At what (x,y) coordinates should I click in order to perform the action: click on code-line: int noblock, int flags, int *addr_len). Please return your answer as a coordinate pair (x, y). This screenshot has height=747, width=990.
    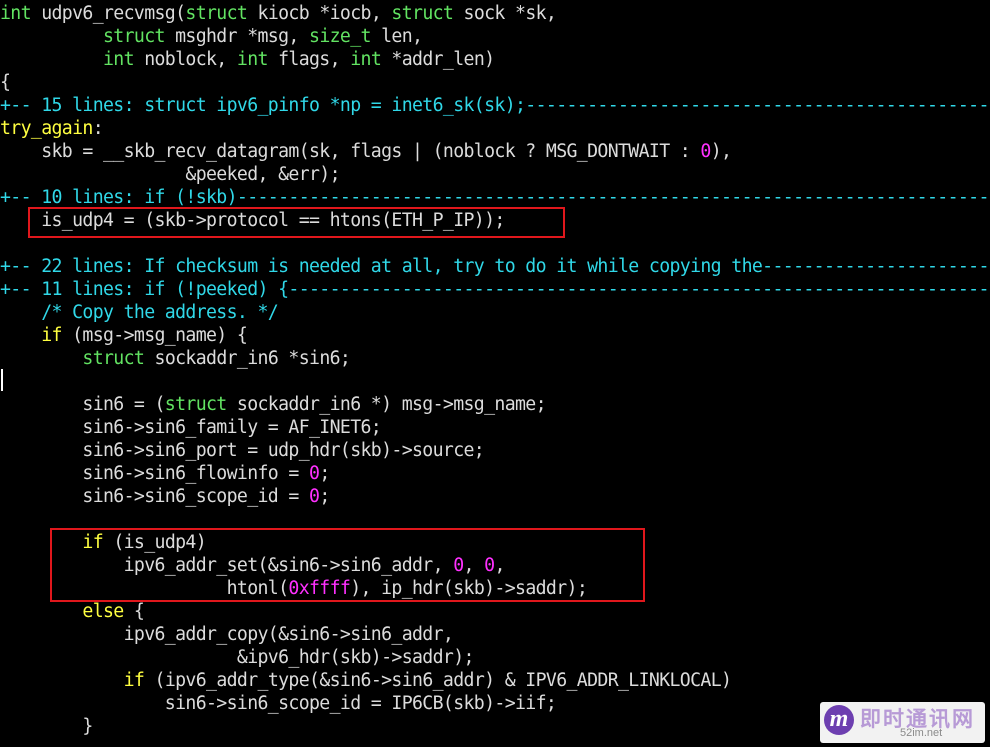
    Looking at the image, I should click on (495, 59).